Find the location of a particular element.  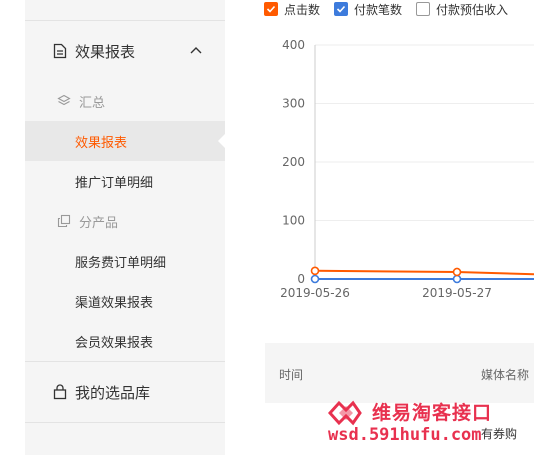

layers-icon is located at coordinates (64, 100).